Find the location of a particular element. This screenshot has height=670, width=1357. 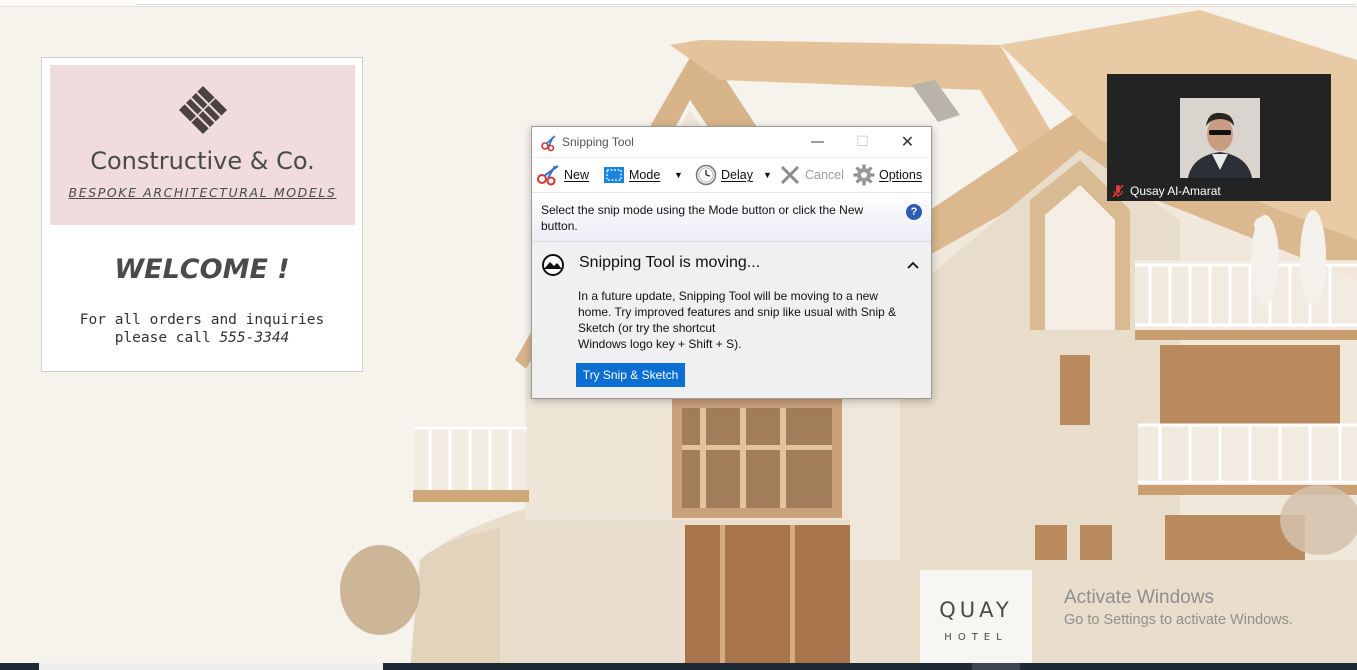

taskbar-search-box is located at coordinates (211, 666).